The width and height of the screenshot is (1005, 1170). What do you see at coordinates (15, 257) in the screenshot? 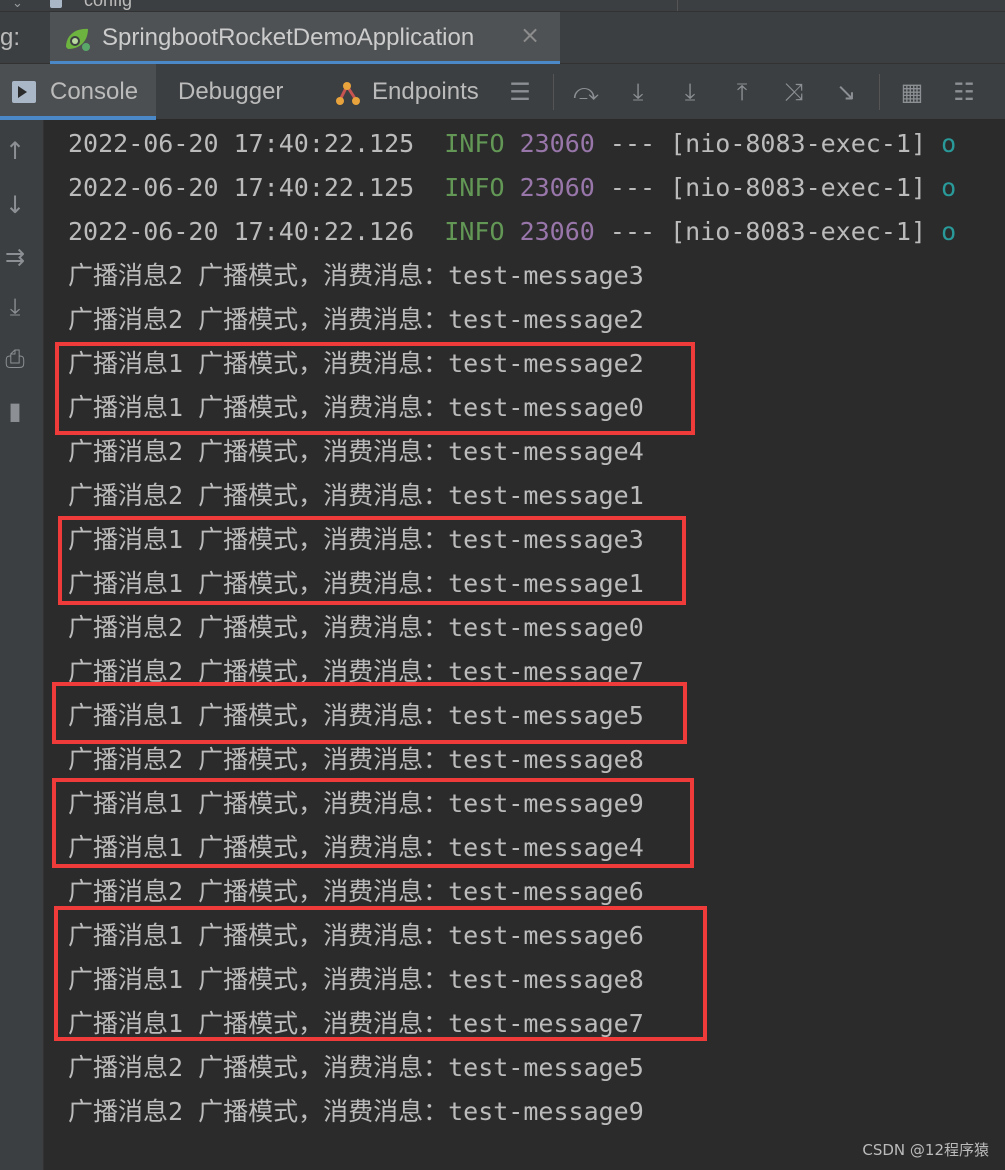
I see `soft-wrap-icon: ⇉` at bounding box center [15, 257].